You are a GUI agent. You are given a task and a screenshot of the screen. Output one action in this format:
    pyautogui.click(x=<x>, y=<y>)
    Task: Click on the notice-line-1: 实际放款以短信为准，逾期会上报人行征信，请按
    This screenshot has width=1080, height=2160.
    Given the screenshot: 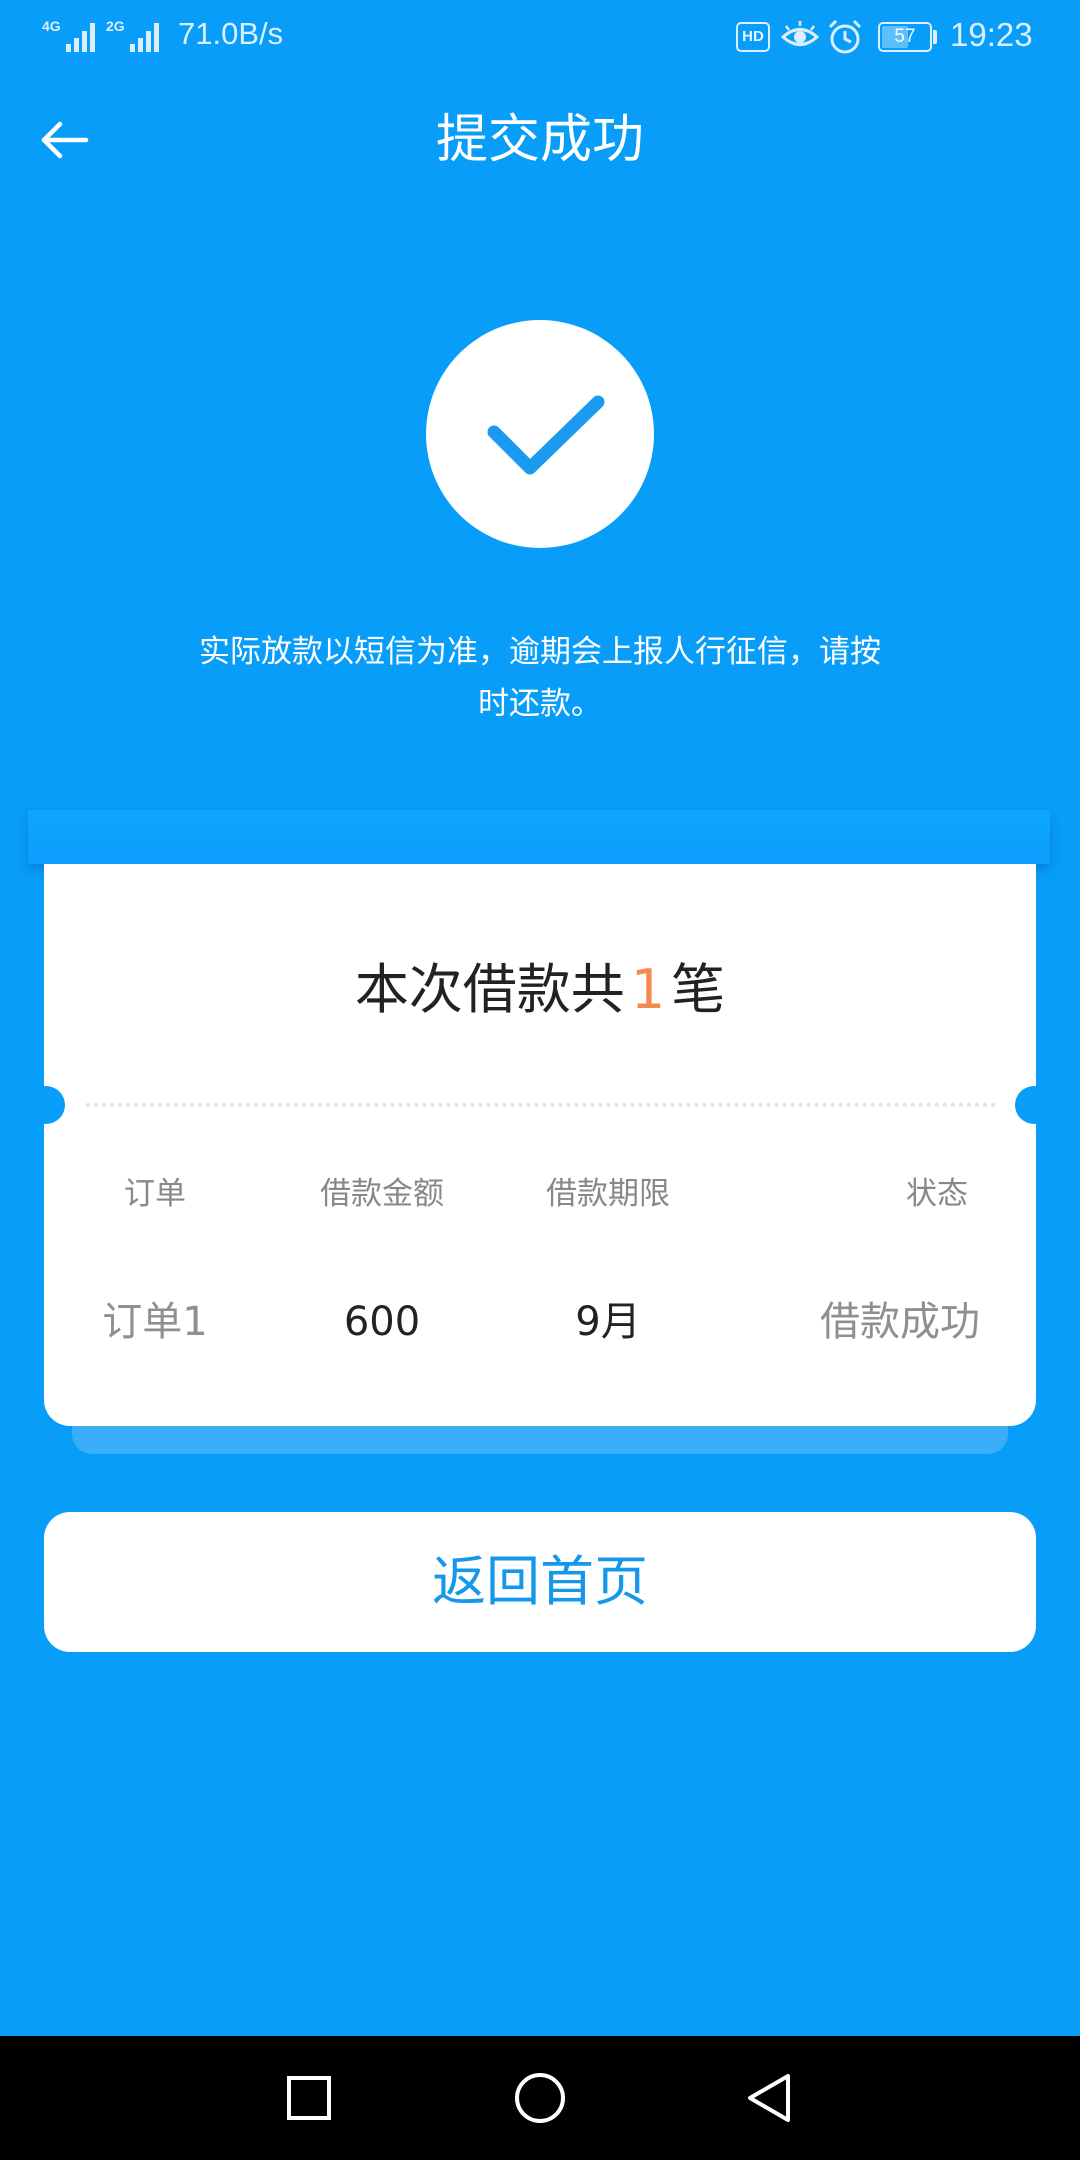 What is the action you would take?
    pyautogui.click(x=540, y=652)
    